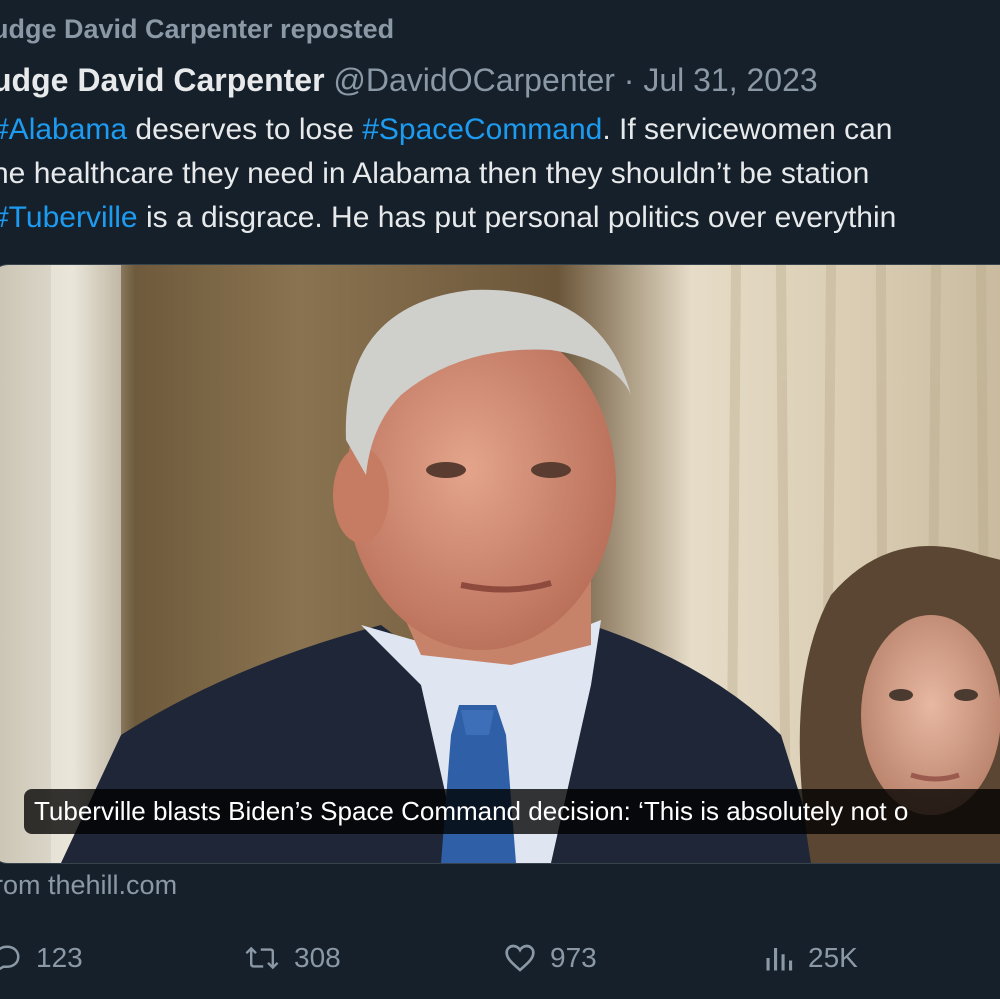  I want to click on reply-icon, so click(10, 958).